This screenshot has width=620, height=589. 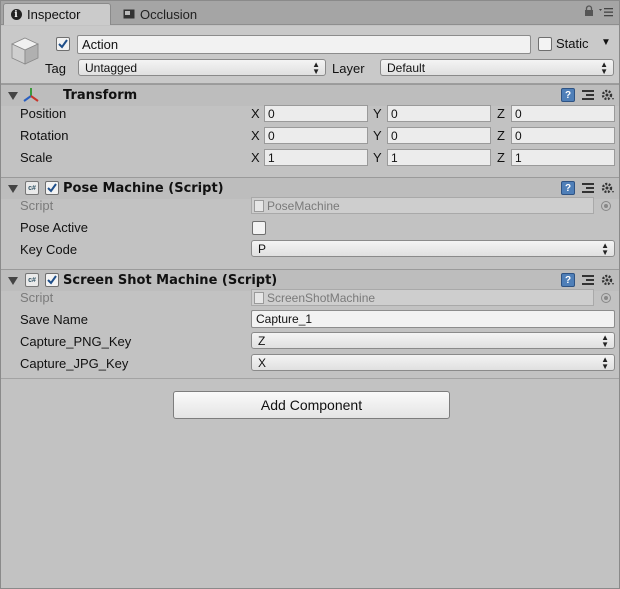 What do you see at coordinates (310, 13) in the screenshot?
I see `tab-bar: i Inspector Occlusion` at bounding box center [310, 13].